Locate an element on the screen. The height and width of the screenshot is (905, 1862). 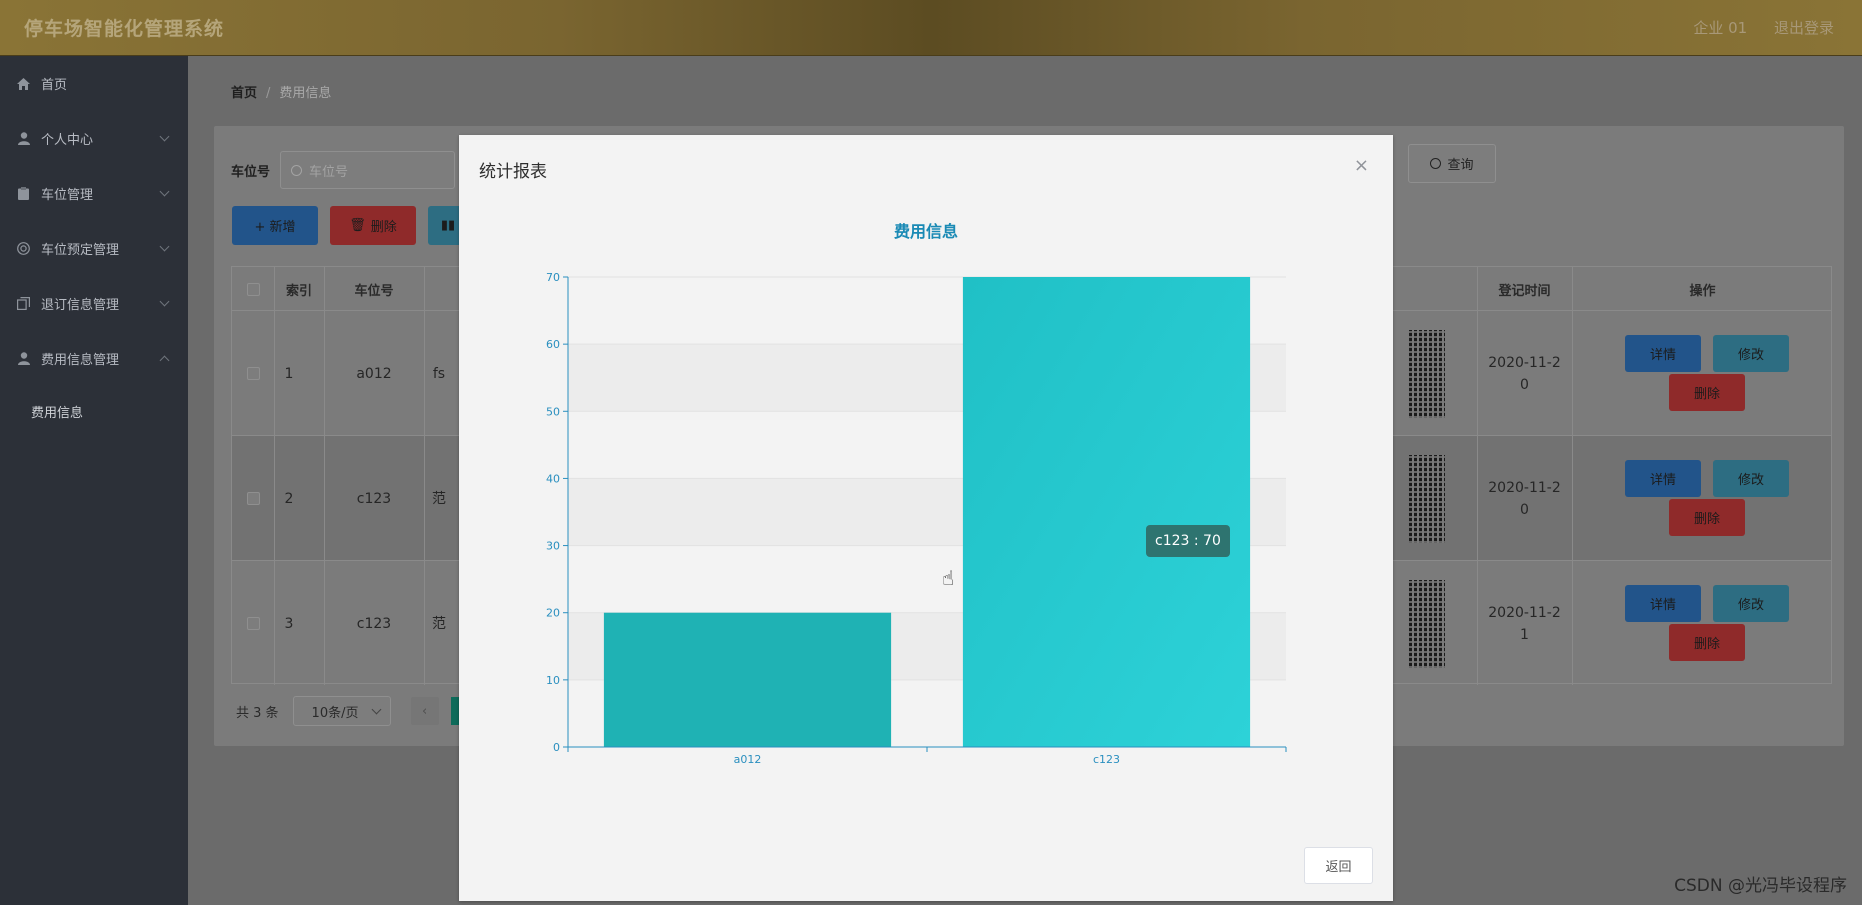
bar-a012 is located at coordinates (747, 679).